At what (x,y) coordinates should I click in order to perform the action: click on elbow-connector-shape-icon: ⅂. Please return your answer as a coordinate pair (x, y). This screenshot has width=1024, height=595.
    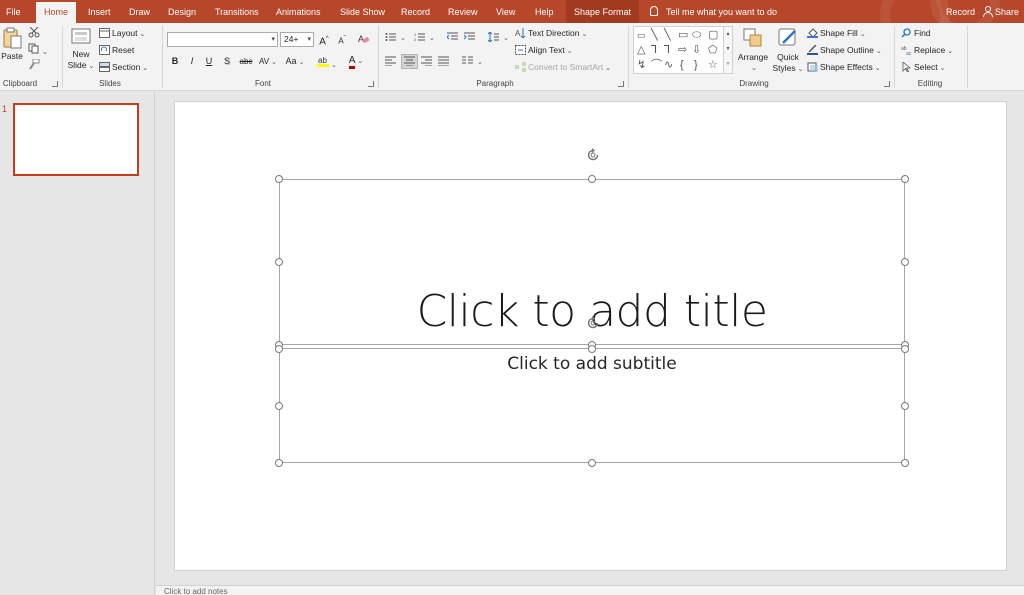
    Looking at the image, I should click on (654, 50).